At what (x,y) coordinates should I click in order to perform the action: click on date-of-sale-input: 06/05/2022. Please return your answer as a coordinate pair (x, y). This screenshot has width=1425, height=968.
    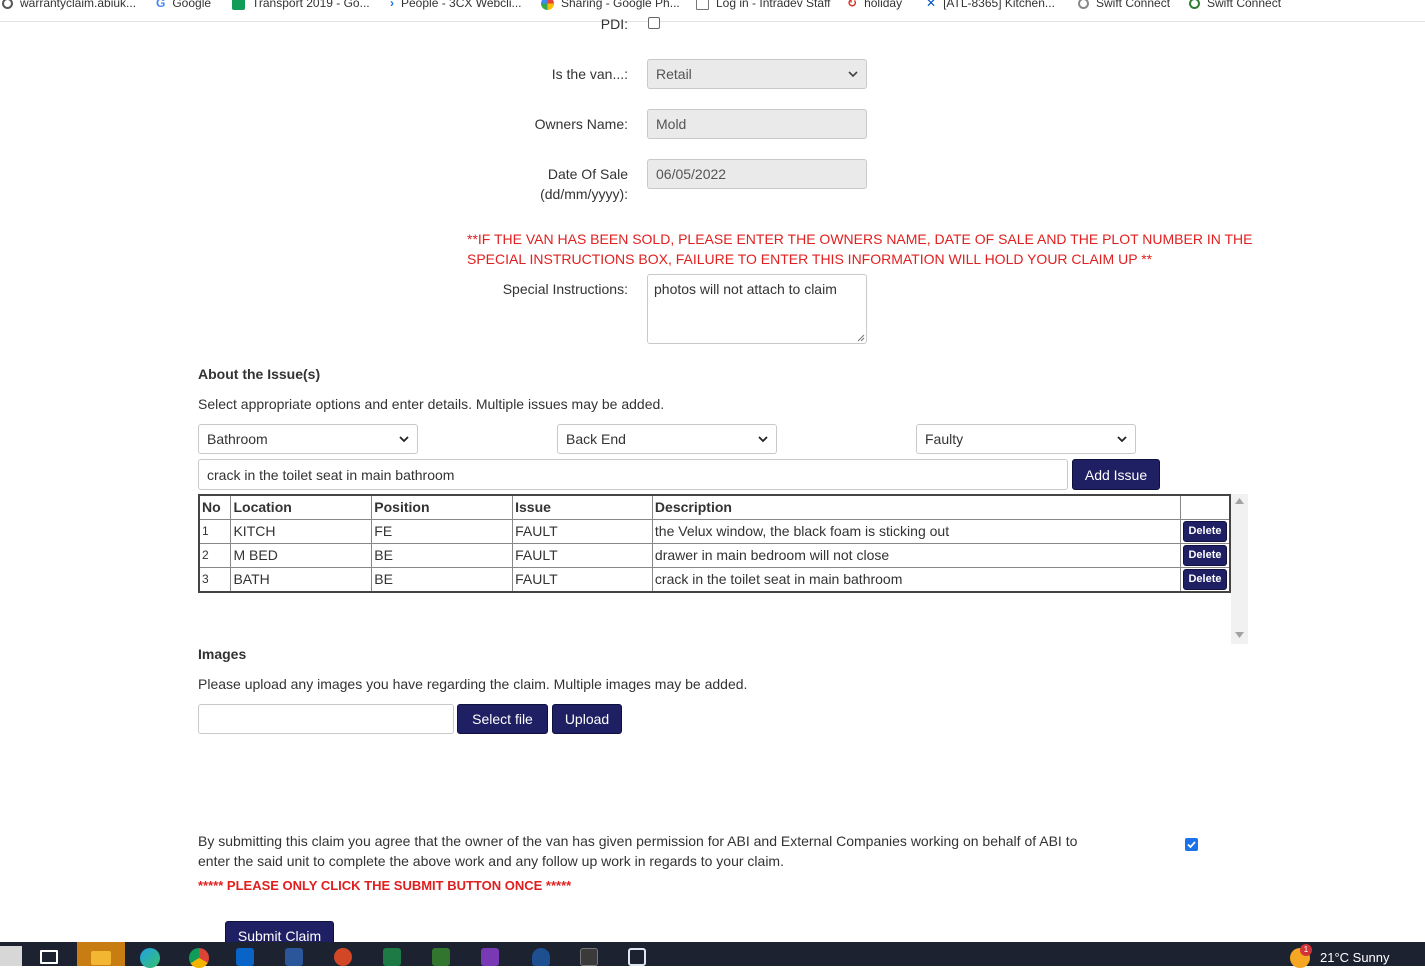
    Looking at the image, I should click on (757, 174).